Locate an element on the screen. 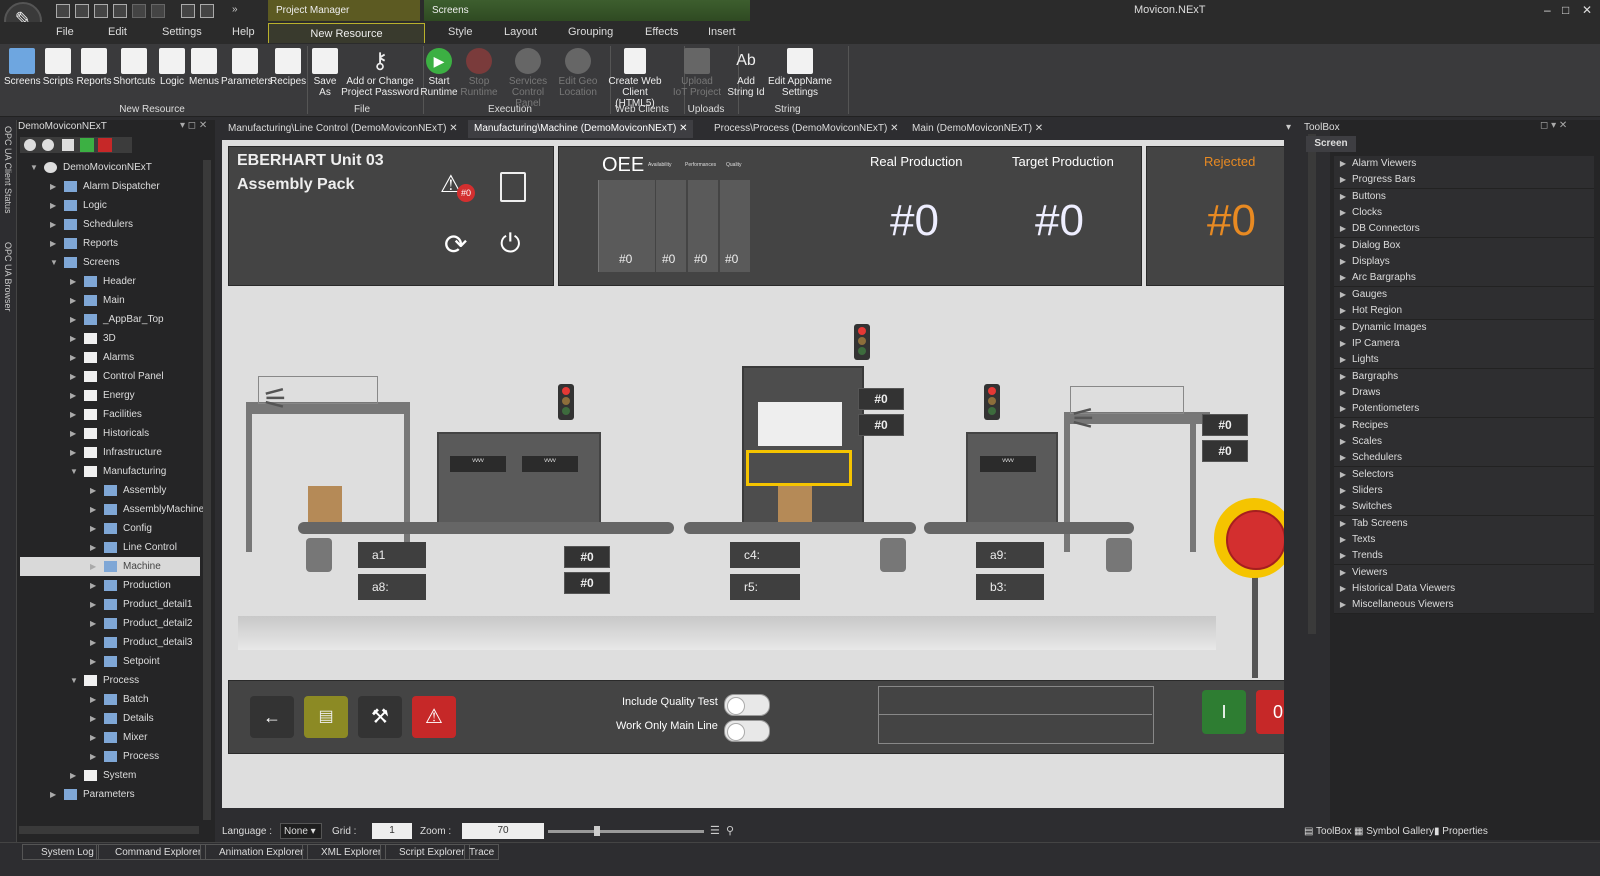  toolbox-item: ▶ Recipes is located at coordinates (1464, 426).